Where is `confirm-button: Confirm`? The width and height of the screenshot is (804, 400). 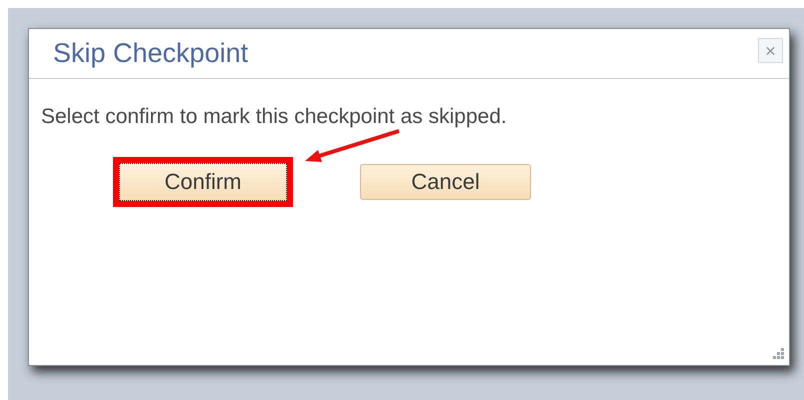 confirm-button: Confirm is located at coordinates (203, 182).